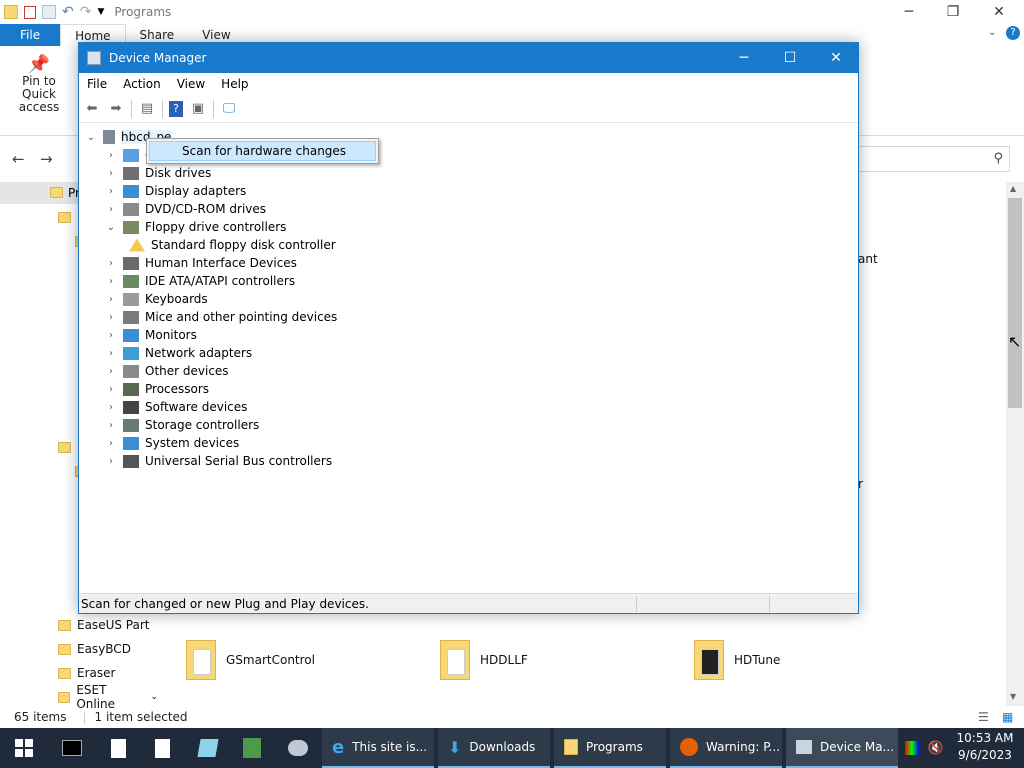 The width and height of the screenshot is (1024, 768). What do you see at coordinates (252, 748) in the screenshot?
I see `spreadsheet-icon` at bounding box center [252, 748].